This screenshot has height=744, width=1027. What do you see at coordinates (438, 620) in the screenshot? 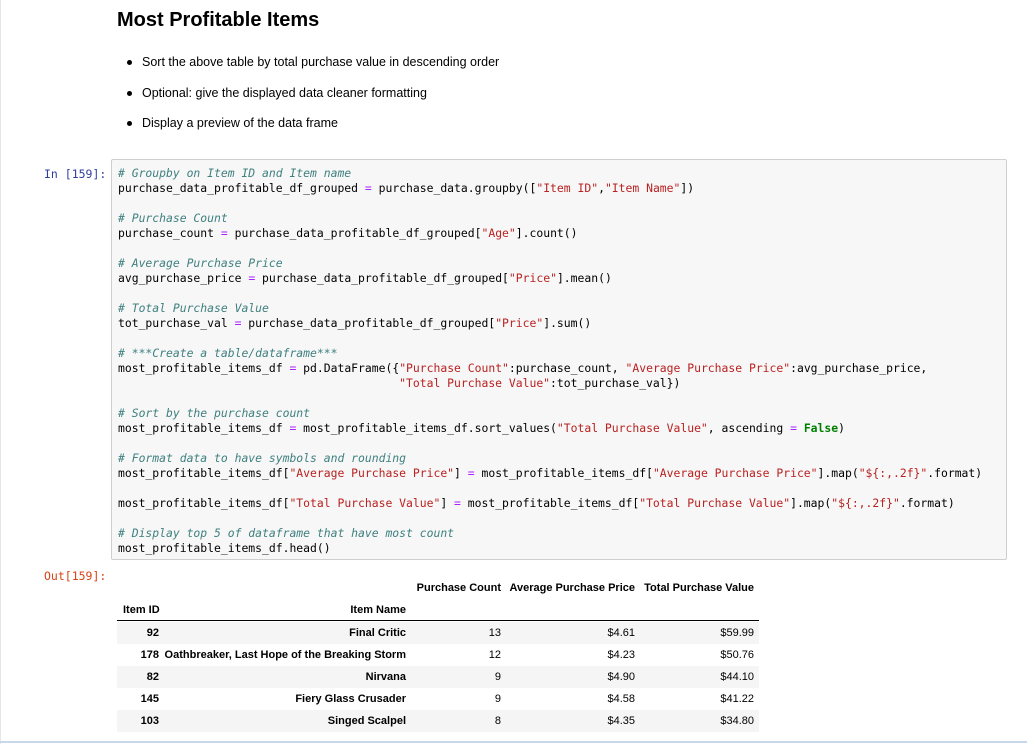
I see `table-header-rule` at bounding box center [438, 620].